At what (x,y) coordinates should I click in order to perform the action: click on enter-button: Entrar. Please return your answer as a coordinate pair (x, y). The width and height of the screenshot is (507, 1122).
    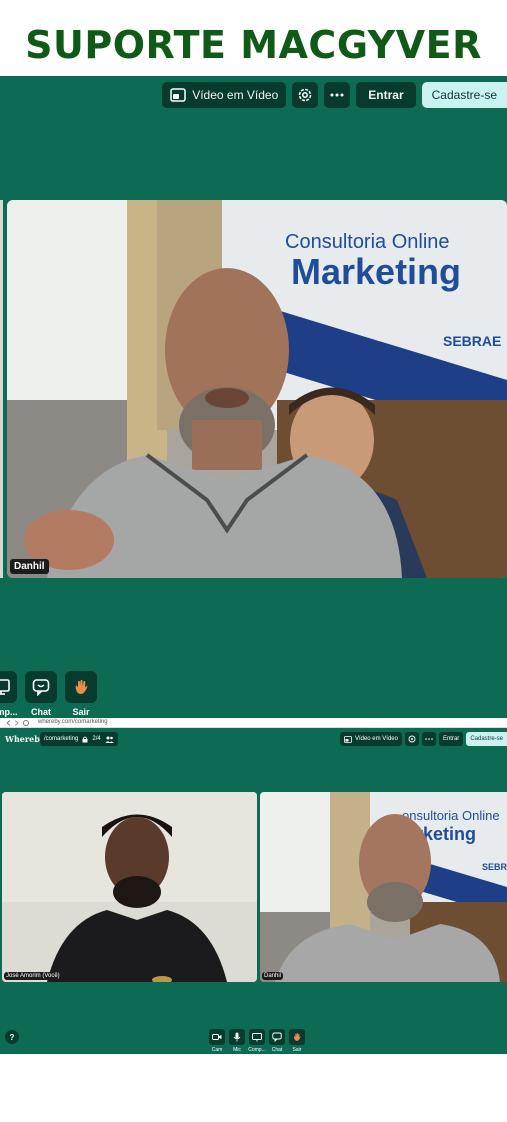
    Looking at the image, I should click on (386, 95).